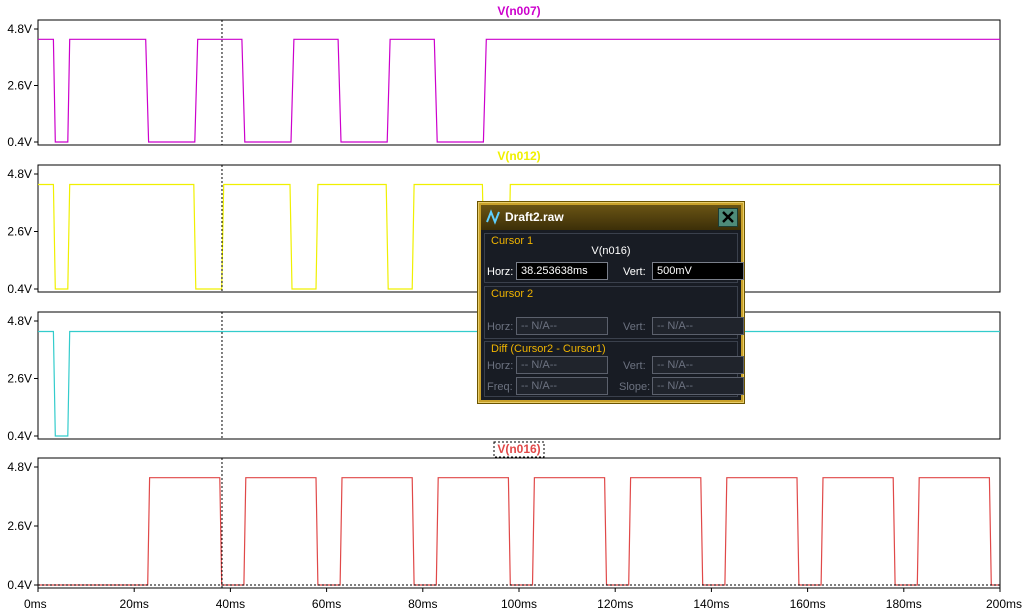 The image size is (1026, 615). What do you see at coordinates (635, 387) in the screenshot?
I see `diff-slope-label: Slope:` at bounding box center [635, 387].